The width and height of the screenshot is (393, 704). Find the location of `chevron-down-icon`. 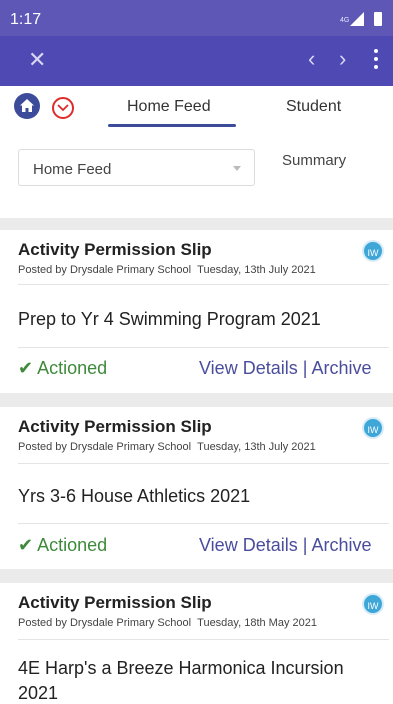

chevron-down-icon is located at coordinates (63, 108).